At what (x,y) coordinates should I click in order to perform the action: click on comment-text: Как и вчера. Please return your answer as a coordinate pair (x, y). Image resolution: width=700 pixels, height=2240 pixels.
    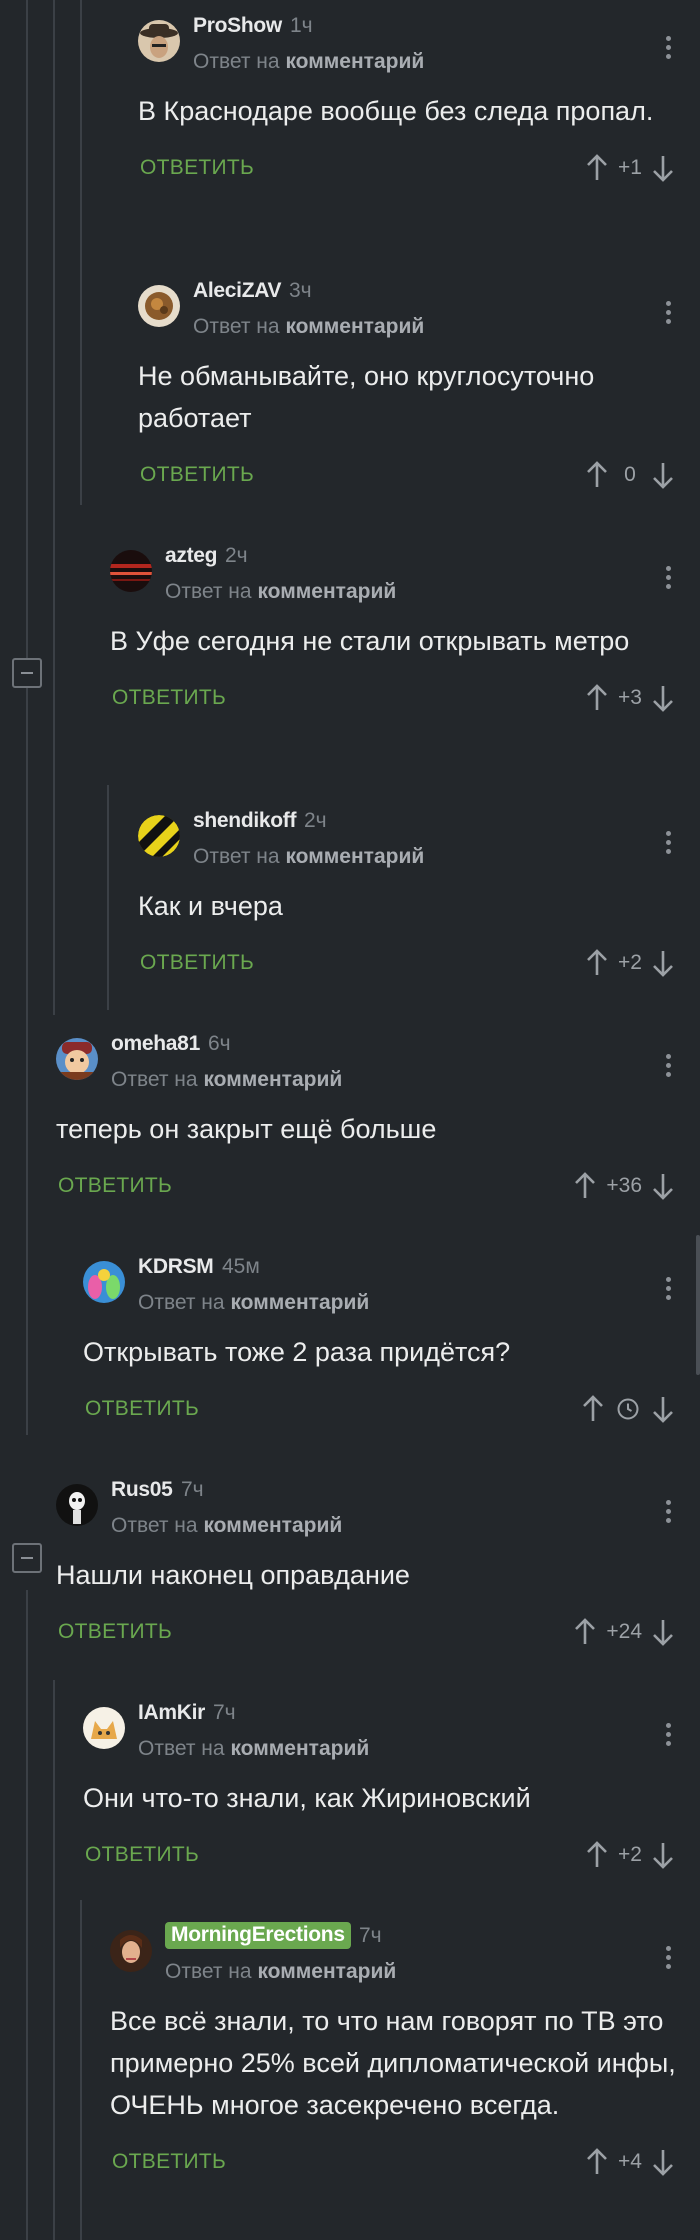
    Looking at the image, I should click on (210, 906).